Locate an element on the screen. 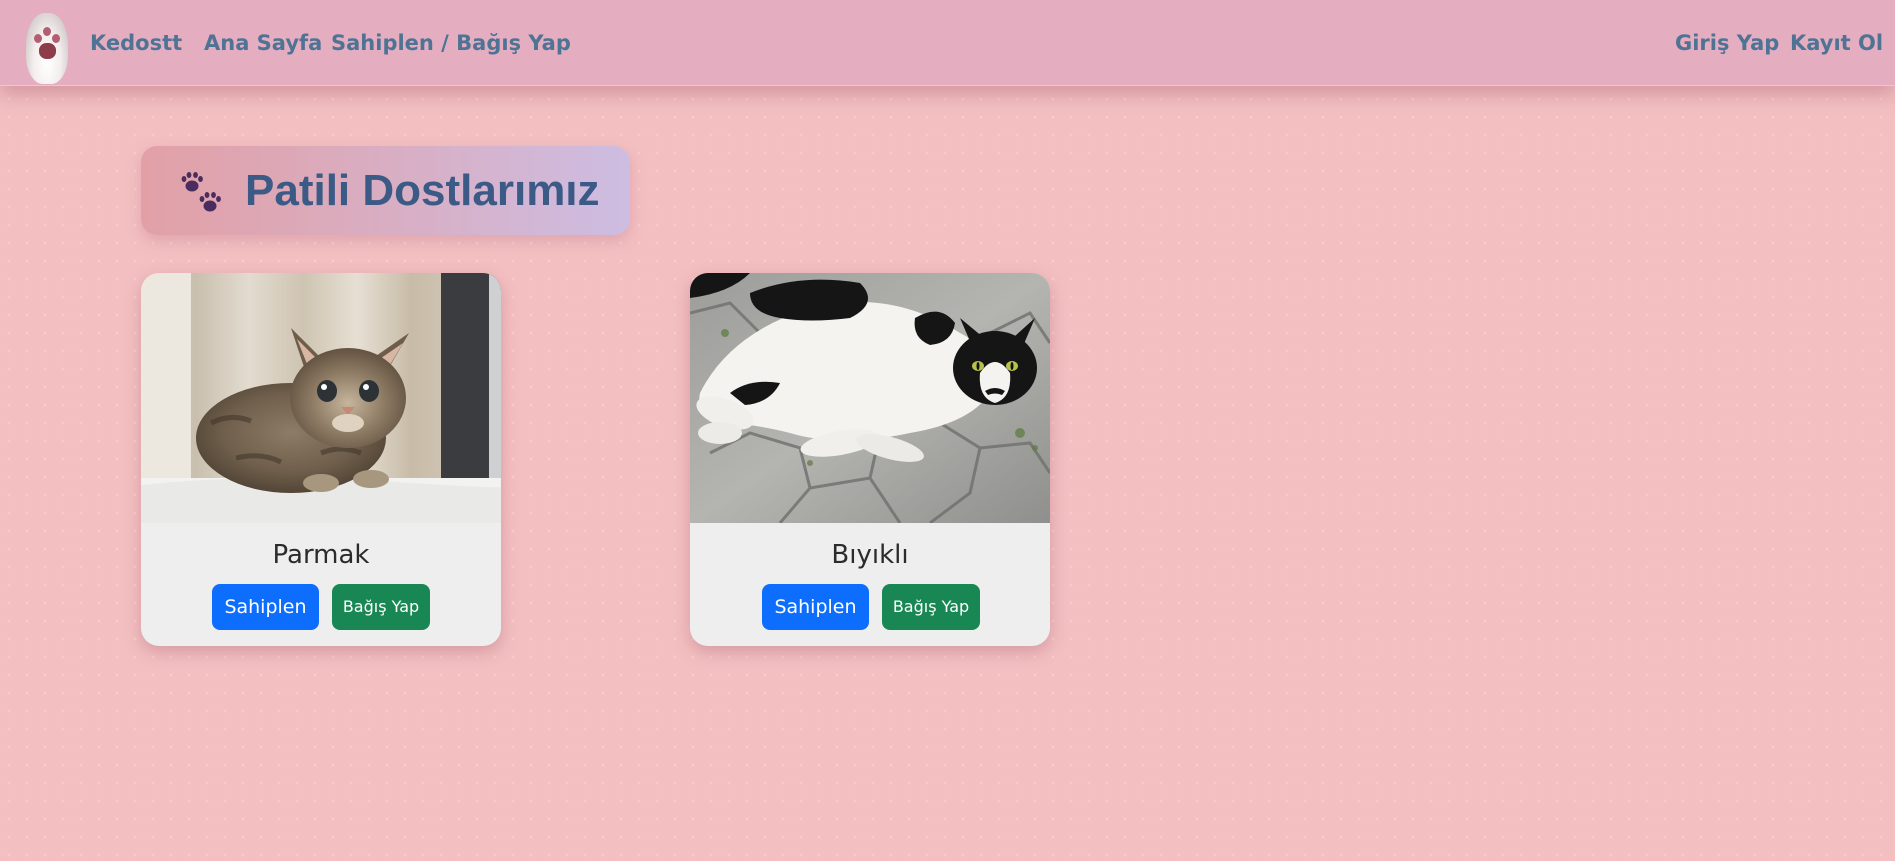 The width and height of the screenshot is (1895, 861). page-title: Patili Dostlarımız is located at coordinates (422, 190).